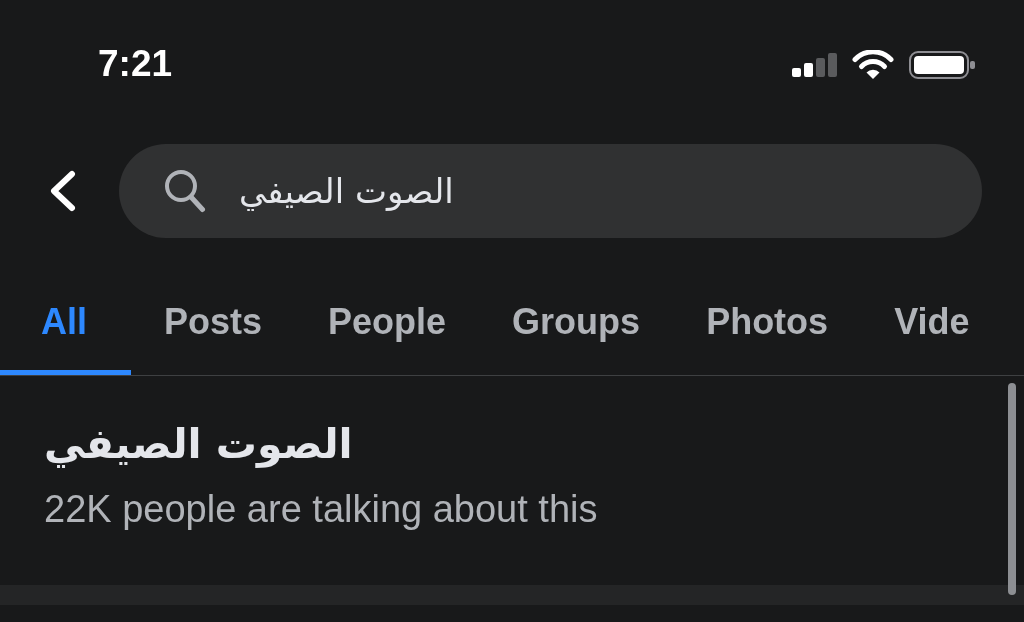 The width and height of the screenshot is (1024, 622). What do you see at coordinates (321, 509) in the screenshot?
I see `result-subtitle: 22K people are talking about this` at bounding box center [321, 509].